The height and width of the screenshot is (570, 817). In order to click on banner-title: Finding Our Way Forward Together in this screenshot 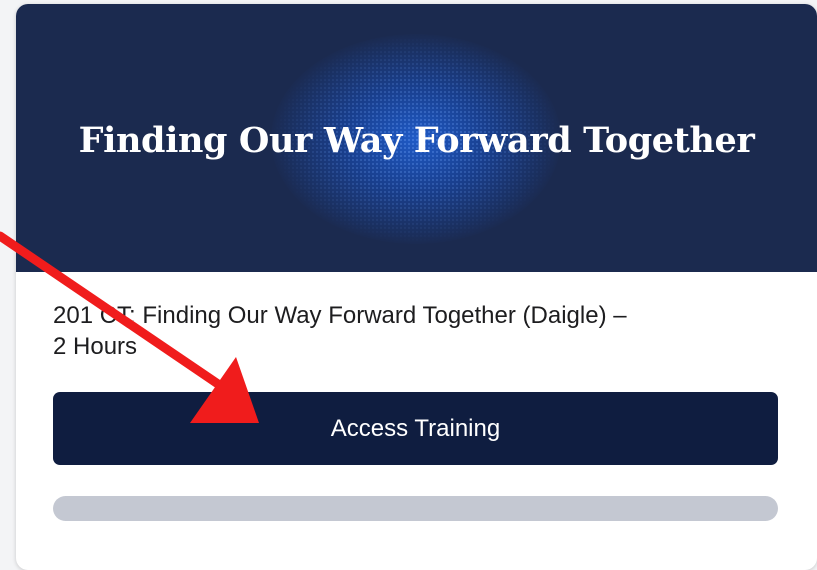, I will do `click(416, 140)`.